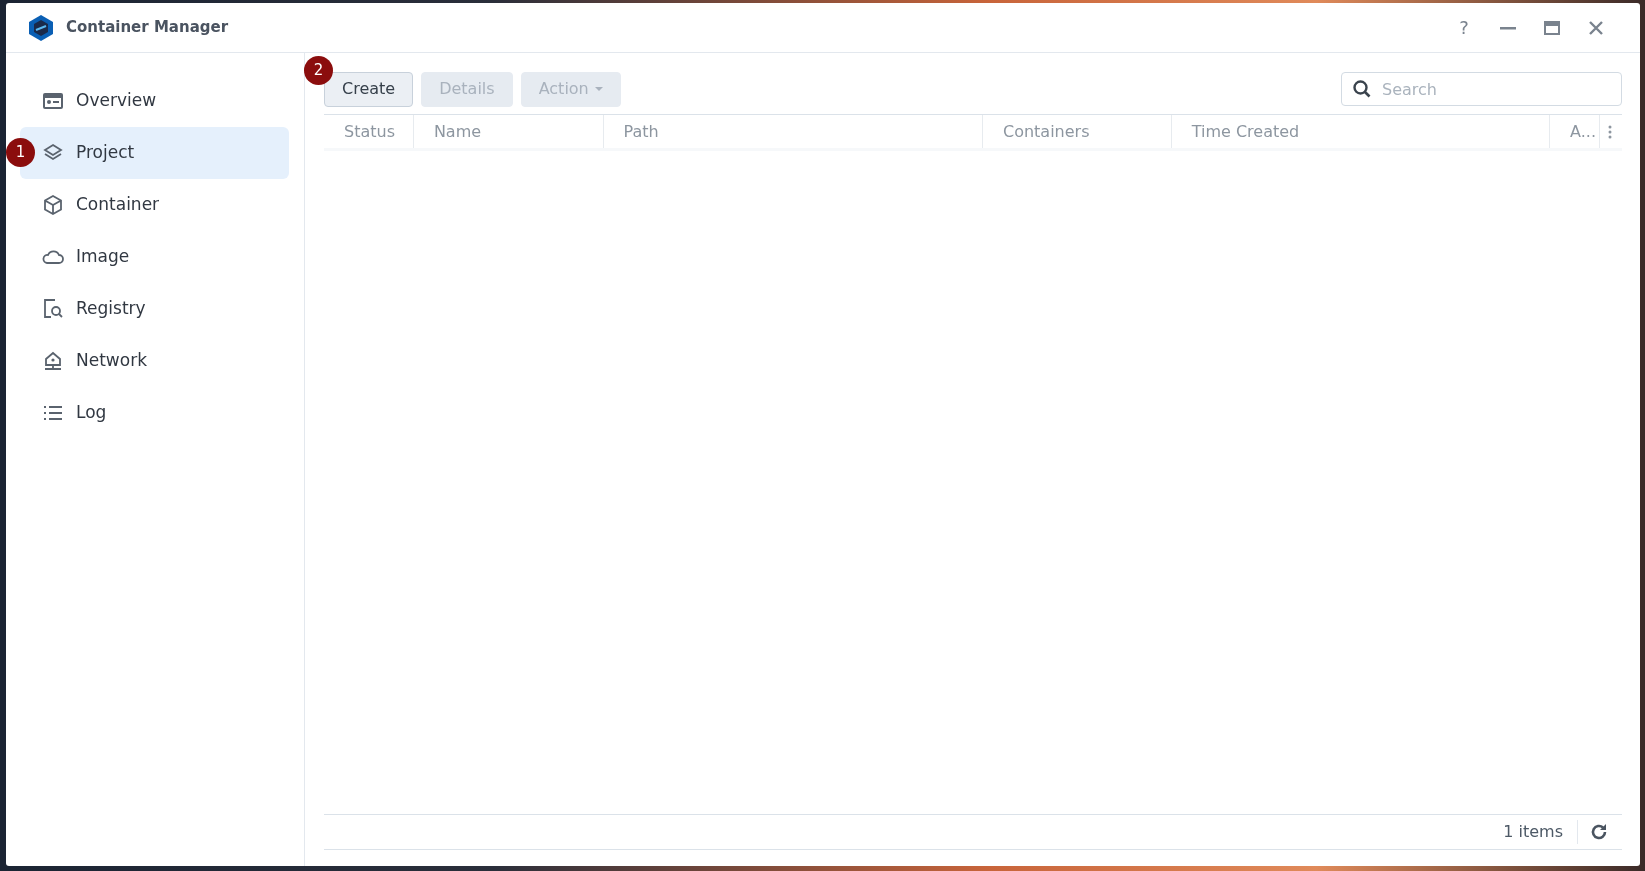  I want to click on window-title: Container Manager, so click(147, 28).